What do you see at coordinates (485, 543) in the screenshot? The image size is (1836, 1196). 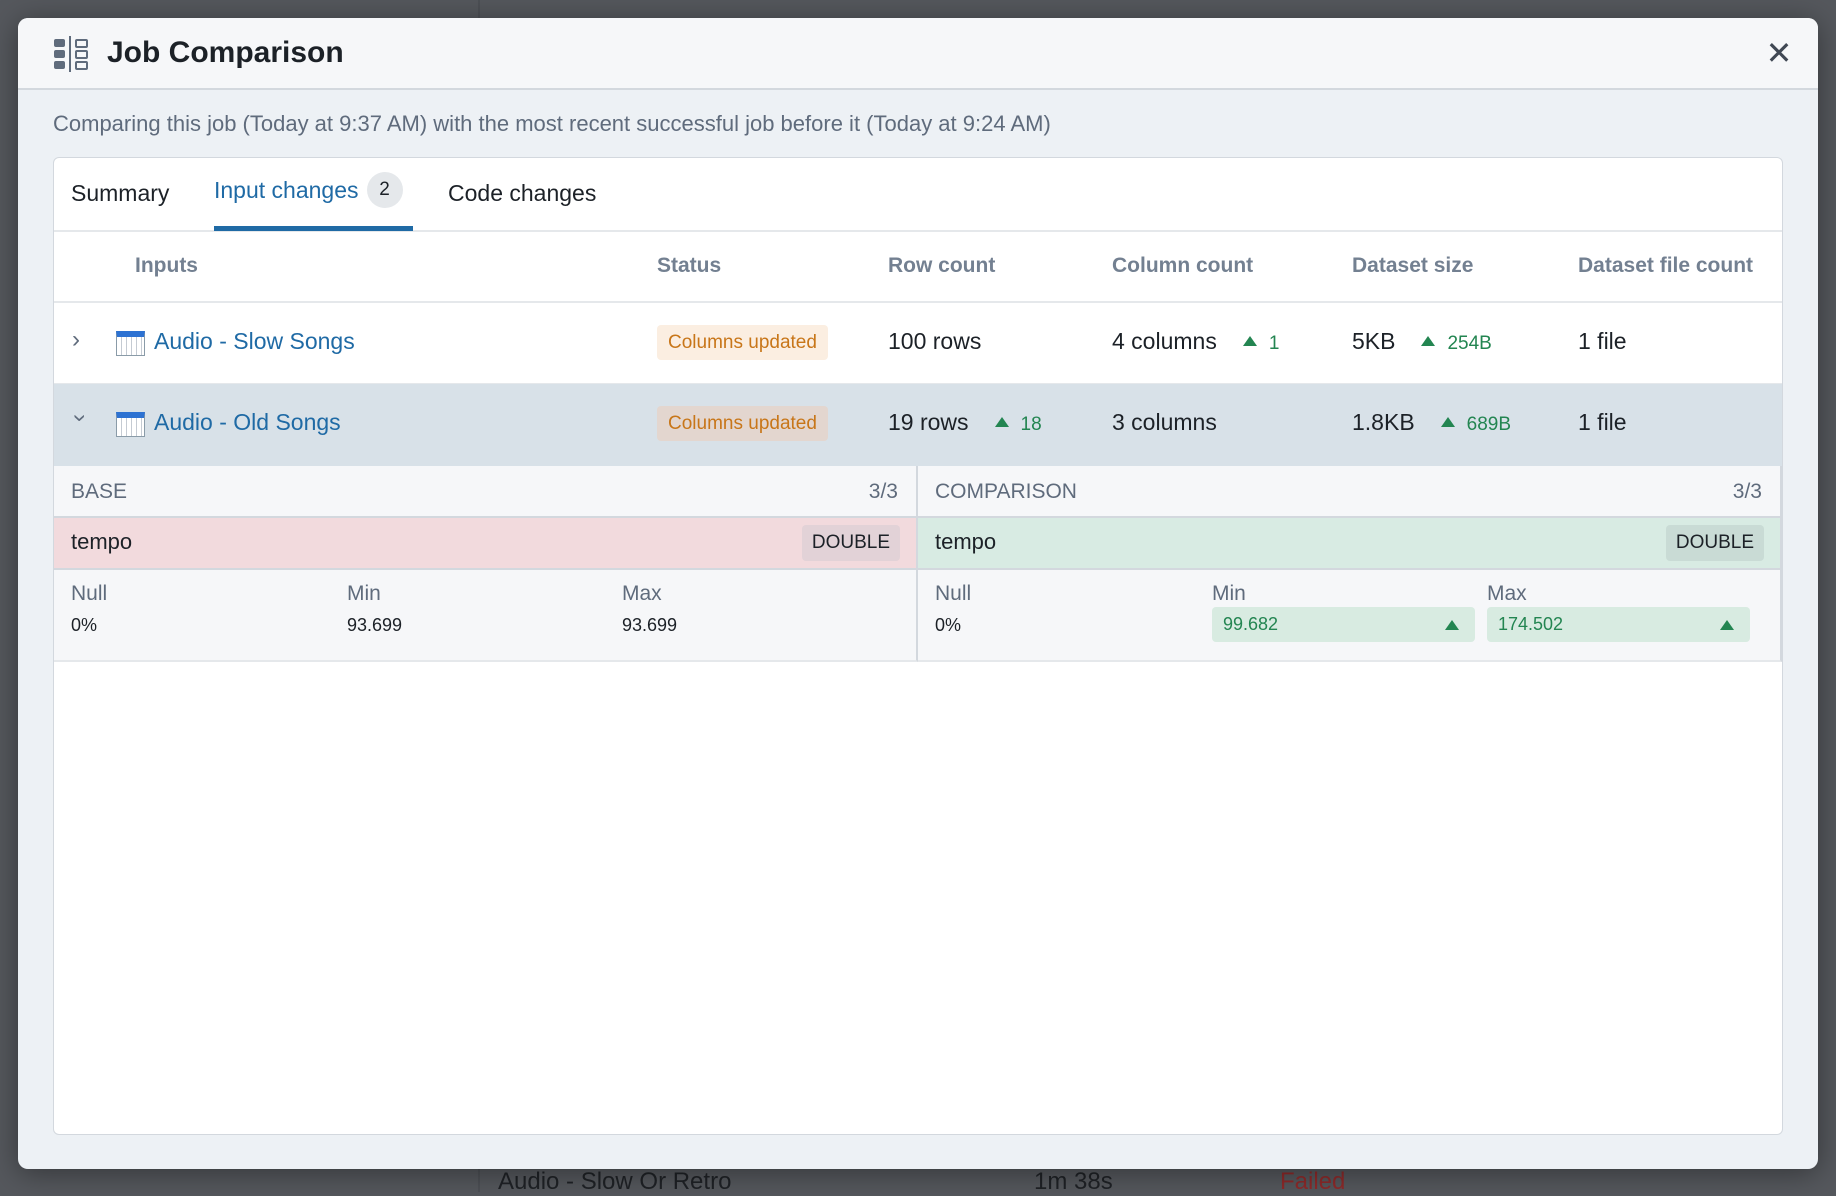 I see `base-column-row: tempo DOUBLE` at bounding box center [485, 543].